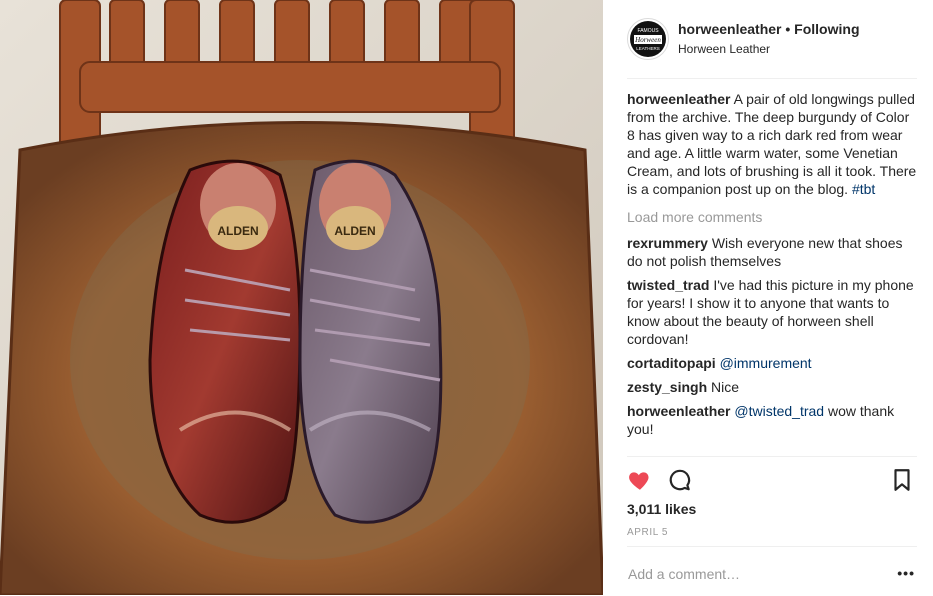 The image size is (933, 596). What do you see at coordinates (903, 481) in the screenshot?
I see `bookmark-icon` at bounding box center [903, 481].